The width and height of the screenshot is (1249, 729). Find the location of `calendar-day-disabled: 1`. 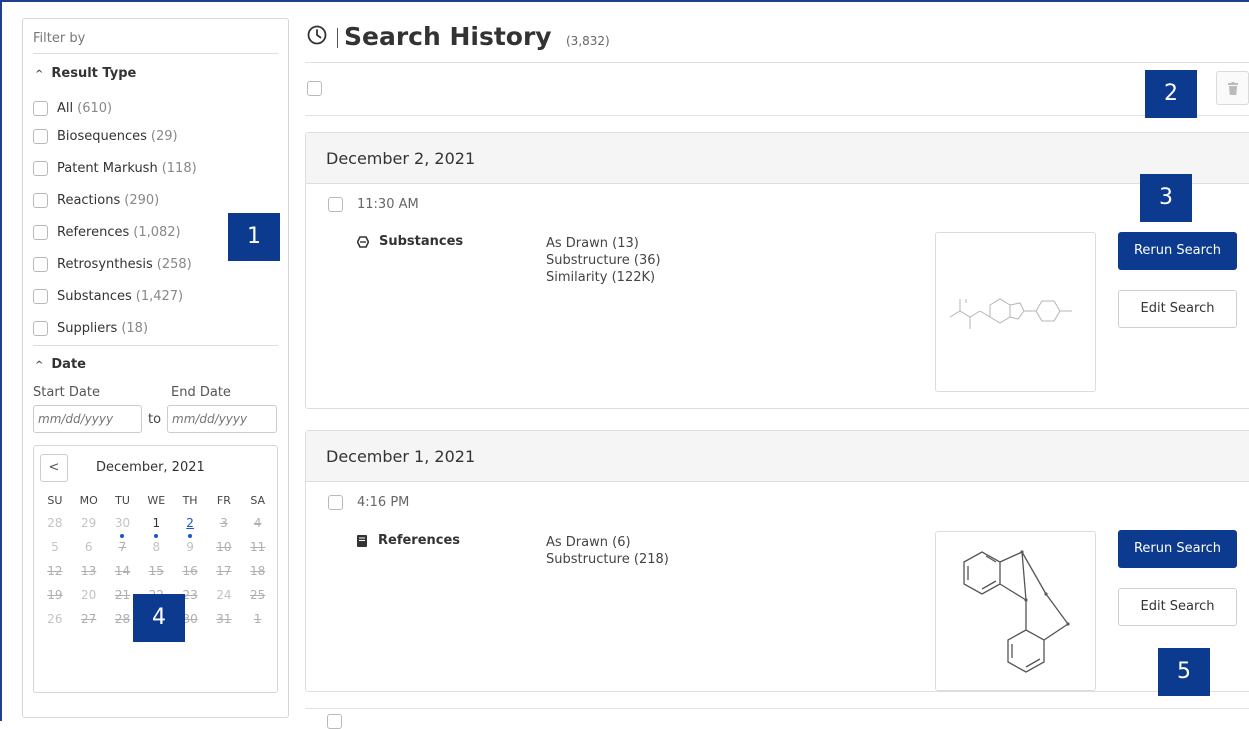

calendar-day-disabled: 1 is located at coordinates (257, 619).